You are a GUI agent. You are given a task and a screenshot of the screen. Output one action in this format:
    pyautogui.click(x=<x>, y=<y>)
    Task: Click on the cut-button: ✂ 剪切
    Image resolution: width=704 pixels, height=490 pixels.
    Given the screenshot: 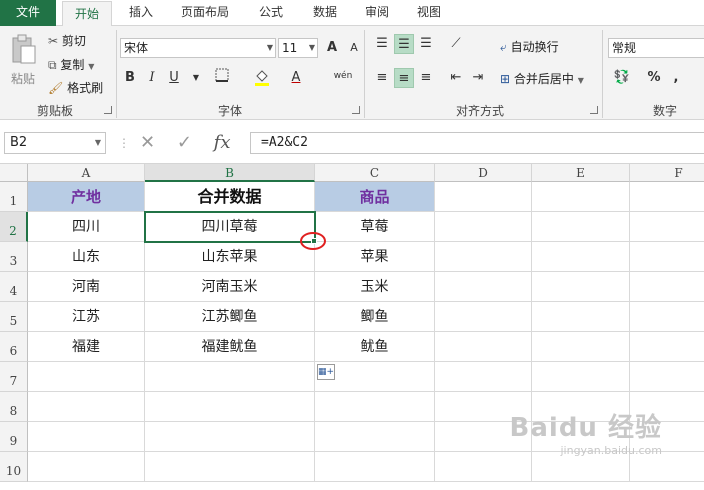 What is the action you would take?
    pyautogui.click(x=67, y=40)
    